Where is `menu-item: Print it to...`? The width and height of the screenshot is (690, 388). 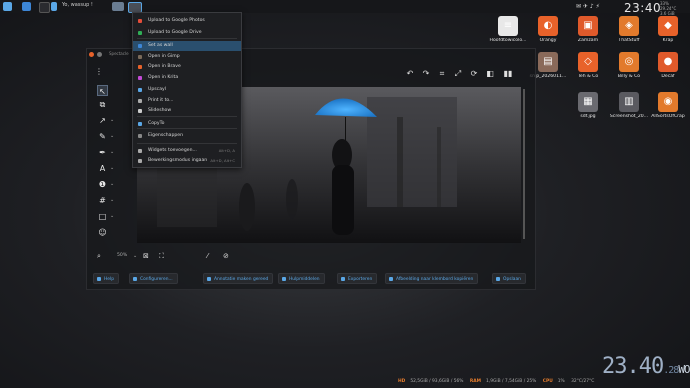
menu-item: Print it to... is located at coordinates (187, 101).